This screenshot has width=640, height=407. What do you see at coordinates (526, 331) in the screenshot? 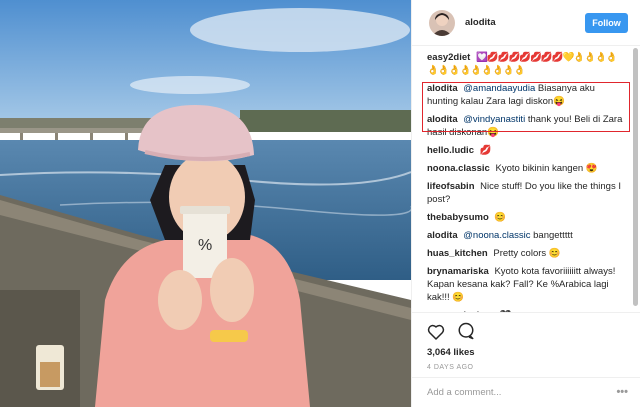
I see `action-icons` at bounding box center [526, 331].